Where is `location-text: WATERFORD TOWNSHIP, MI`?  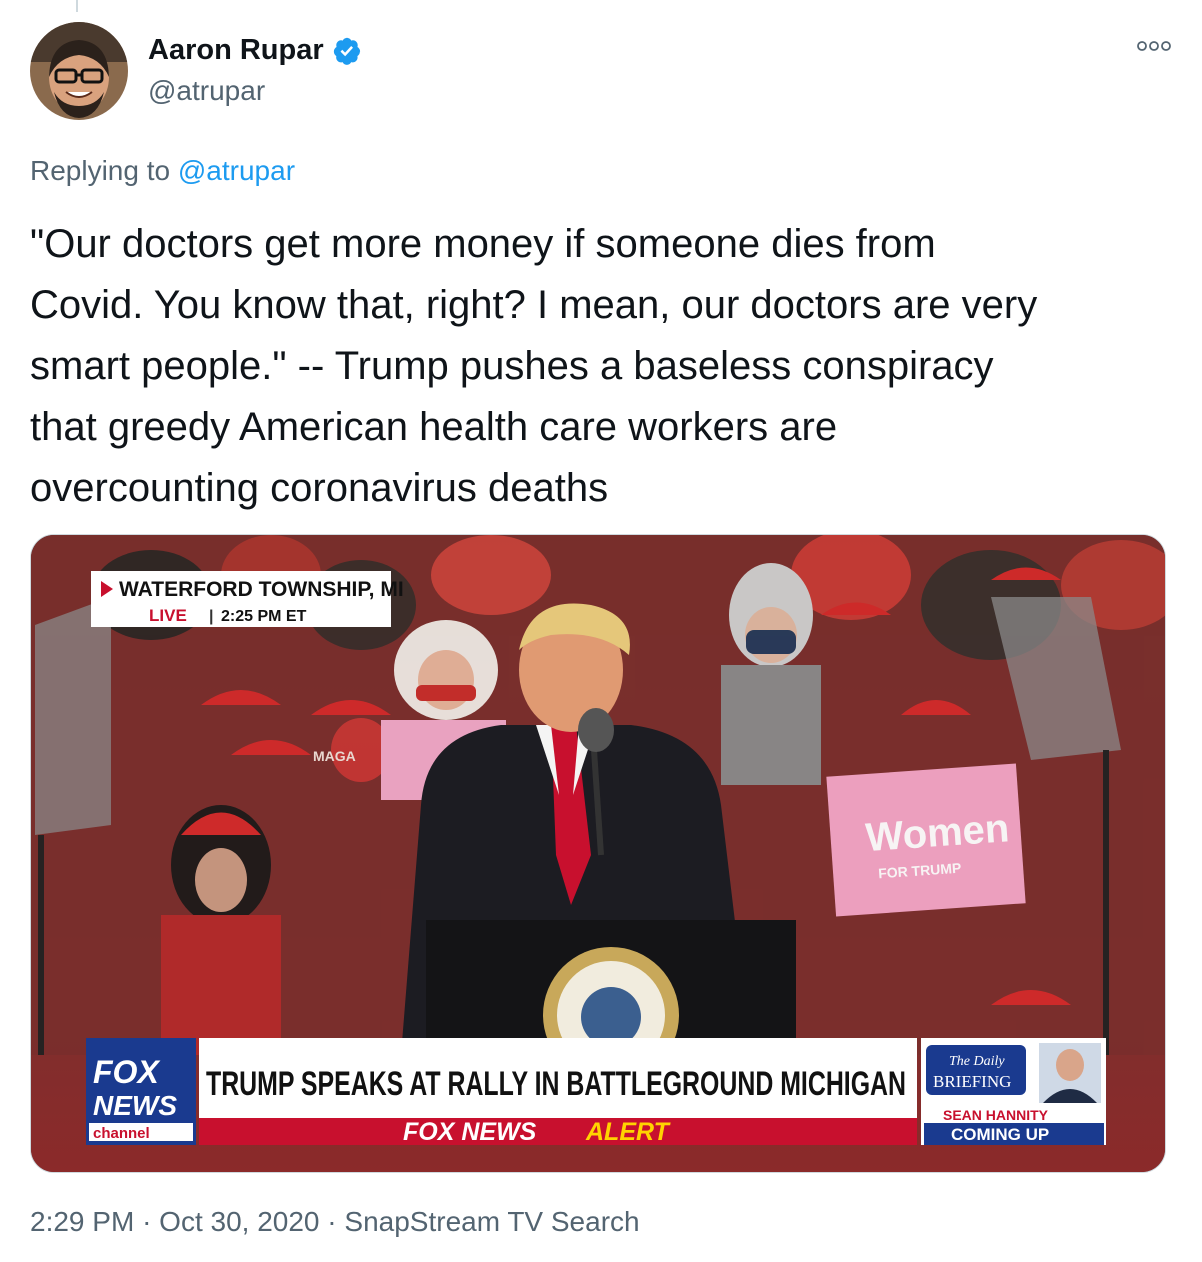 location-text: WATERFORD TOWNSHIP, MI is located at coordinates (261, 589).